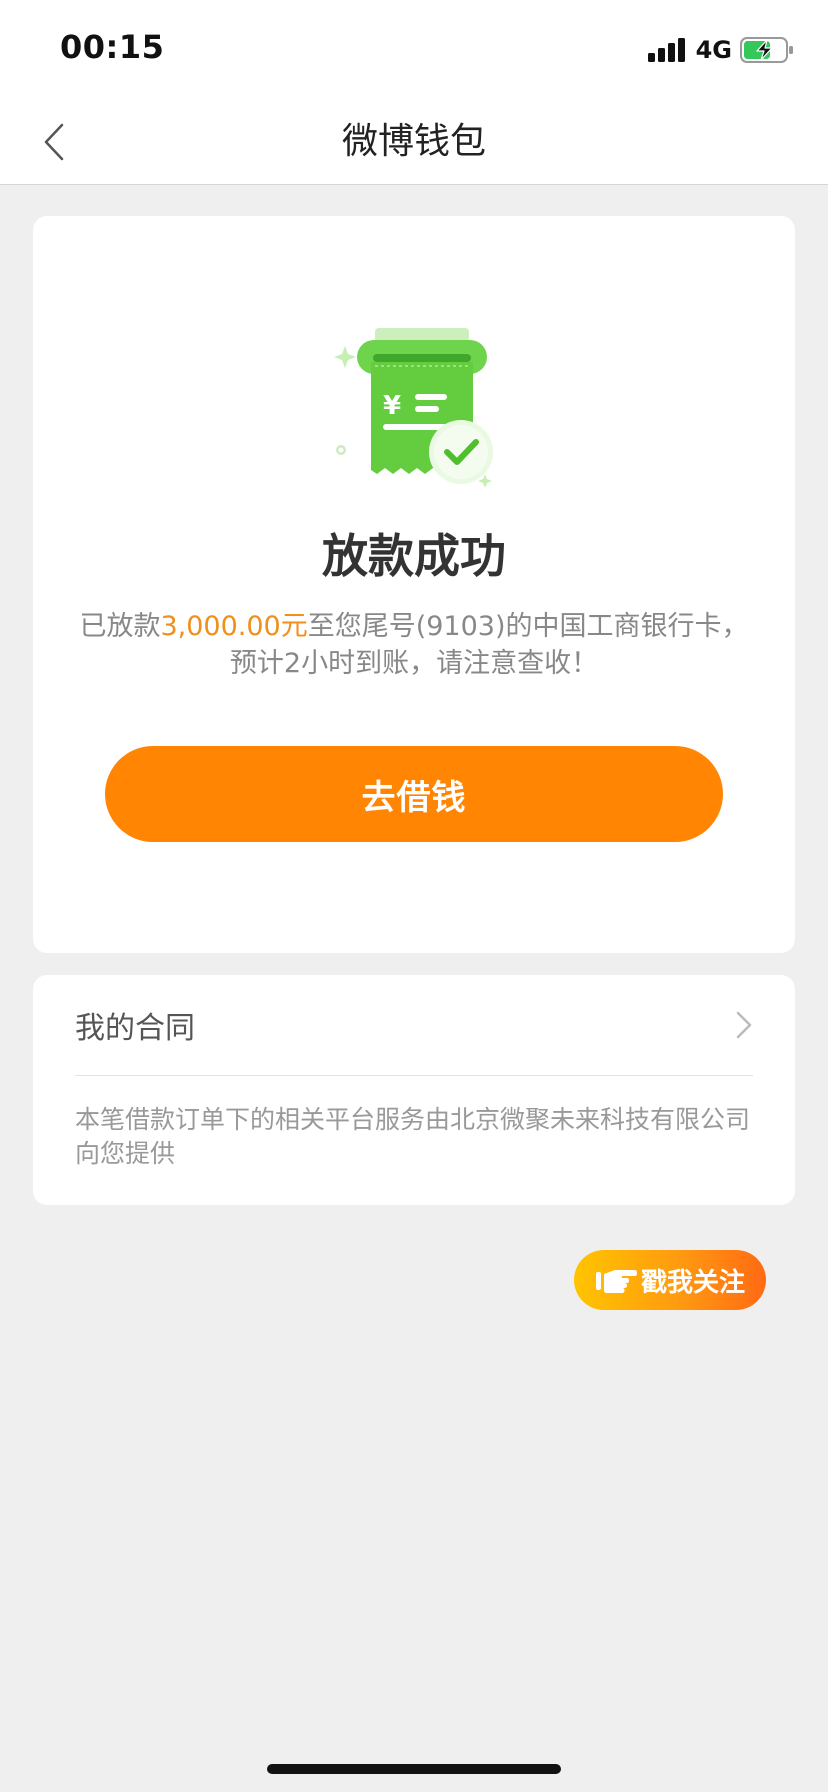 The image size is (828, 1792). What do you see at coordinates (692, 1282) in the screenshot?
I see `follow-label: 戳我关注` at bounding box center [692, 1282].